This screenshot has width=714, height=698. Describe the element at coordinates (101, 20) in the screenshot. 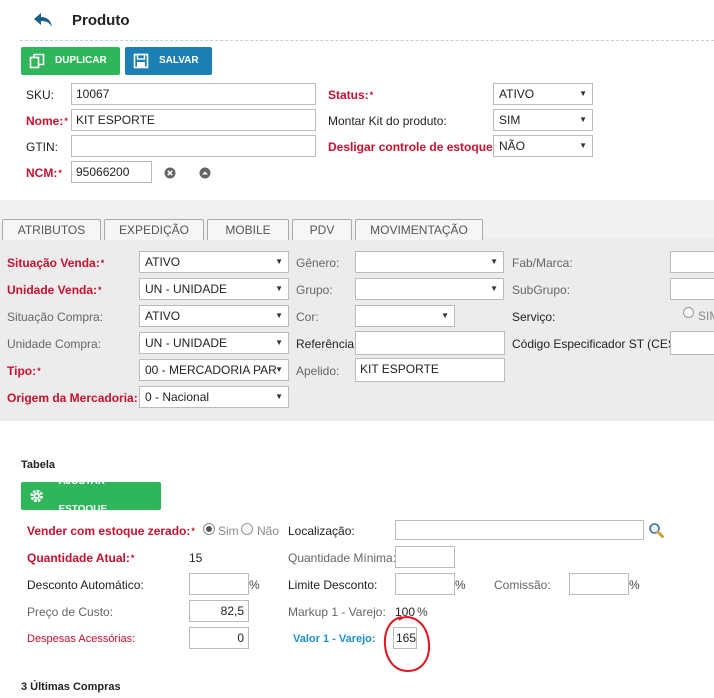

I see `page-title: Produto` at that location.